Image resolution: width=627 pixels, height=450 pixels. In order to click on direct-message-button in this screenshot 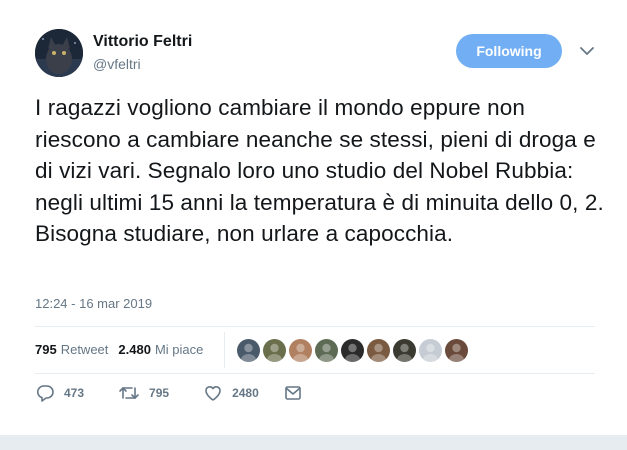, I will do `click(293, 393)`.